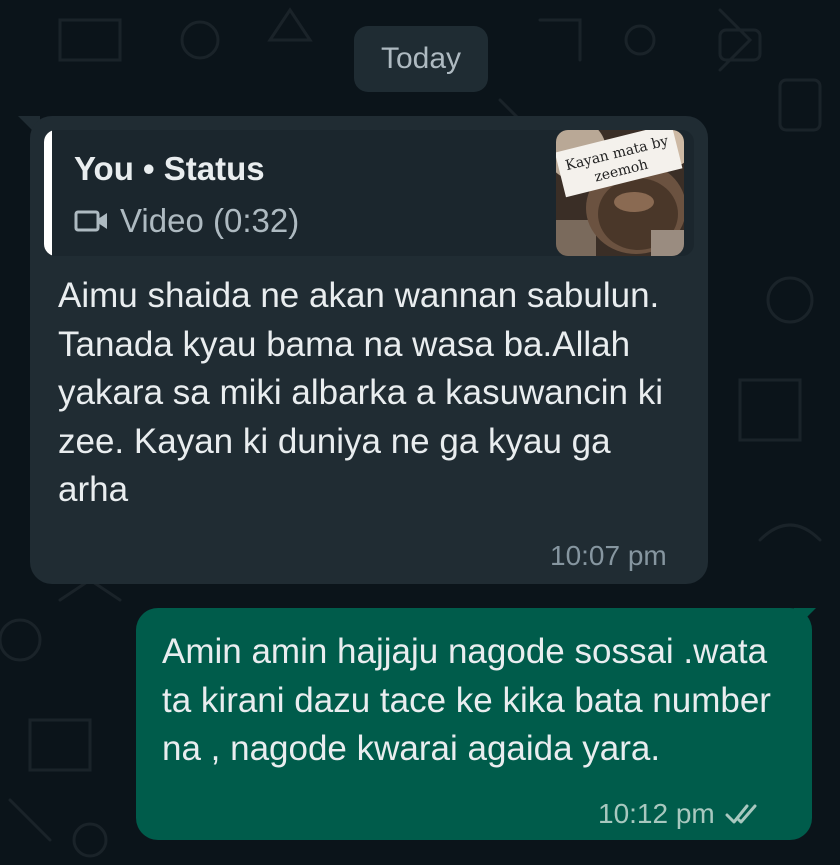  Describe the element at coordinates (608, 555) in the screenshot. I see `incoming-message-time: 10:07 pm` at that location.